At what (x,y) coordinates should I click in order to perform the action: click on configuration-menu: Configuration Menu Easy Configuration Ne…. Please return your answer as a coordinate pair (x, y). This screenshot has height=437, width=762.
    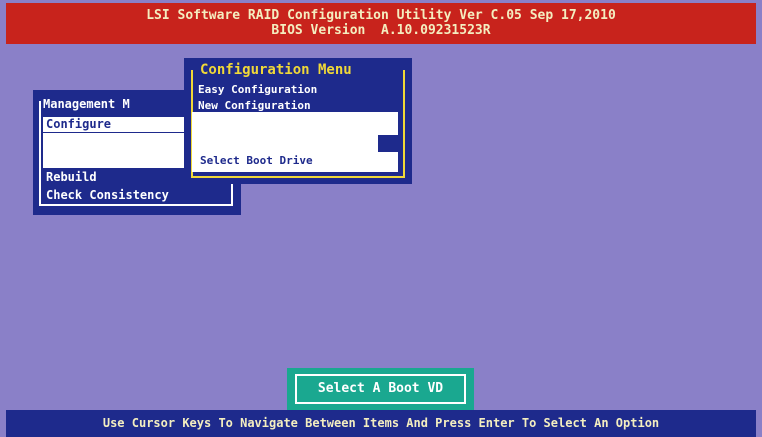
    Looking at the image, I should click on (298, 121).